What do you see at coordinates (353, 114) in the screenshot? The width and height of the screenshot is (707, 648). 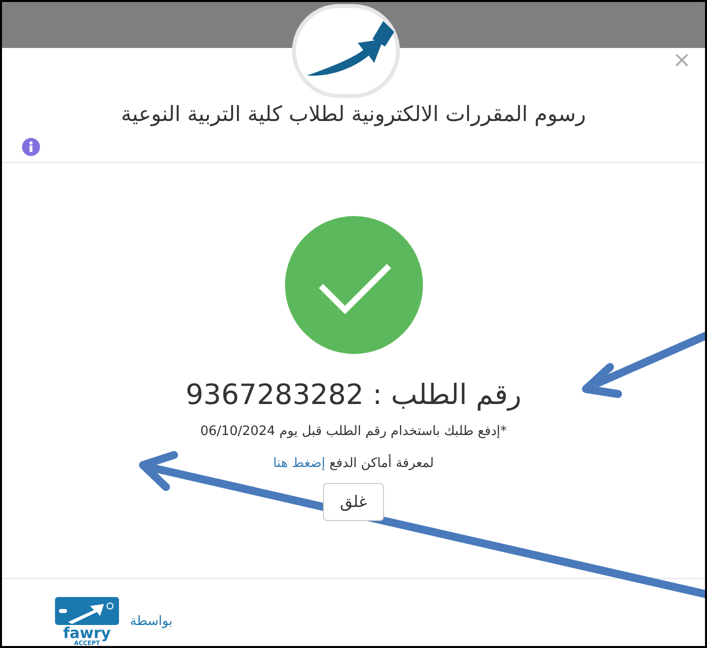 I see `dialog-title: رسوم المقررات الالكترونية لطلاب كلية التربية النوعية` at bounding box center [353, 114].